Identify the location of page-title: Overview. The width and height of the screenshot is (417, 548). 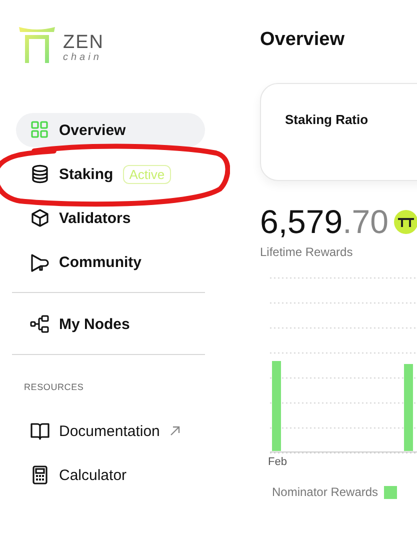
(303, 40).